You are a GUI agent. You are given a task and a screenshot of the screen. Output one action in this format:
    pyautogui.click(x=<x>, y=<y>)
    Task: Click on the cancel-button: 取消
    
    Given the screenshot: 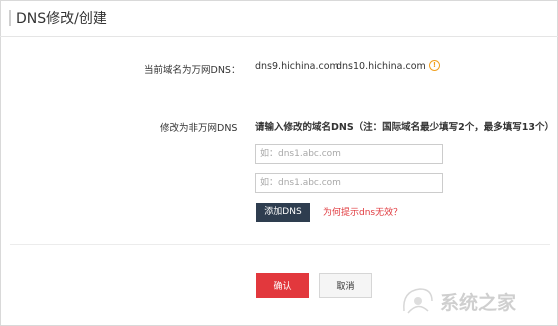 What is the action you would take?
    pyautogui.click(x=345, y=285)
    